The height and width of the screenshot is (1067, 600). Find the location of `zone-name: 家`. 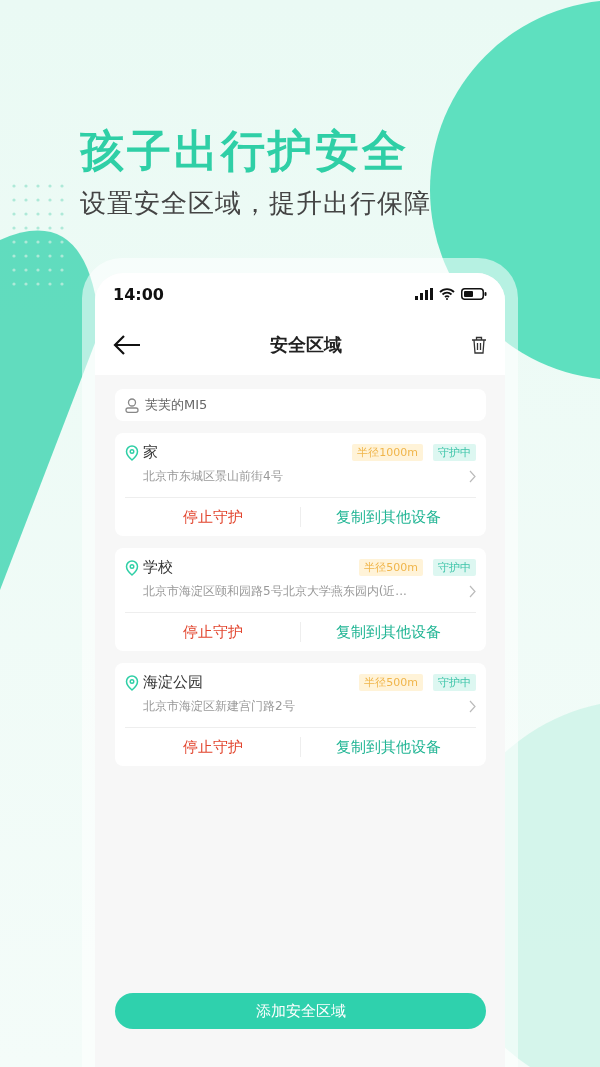

zone-name: 家 is located at coordinates (151, 452).